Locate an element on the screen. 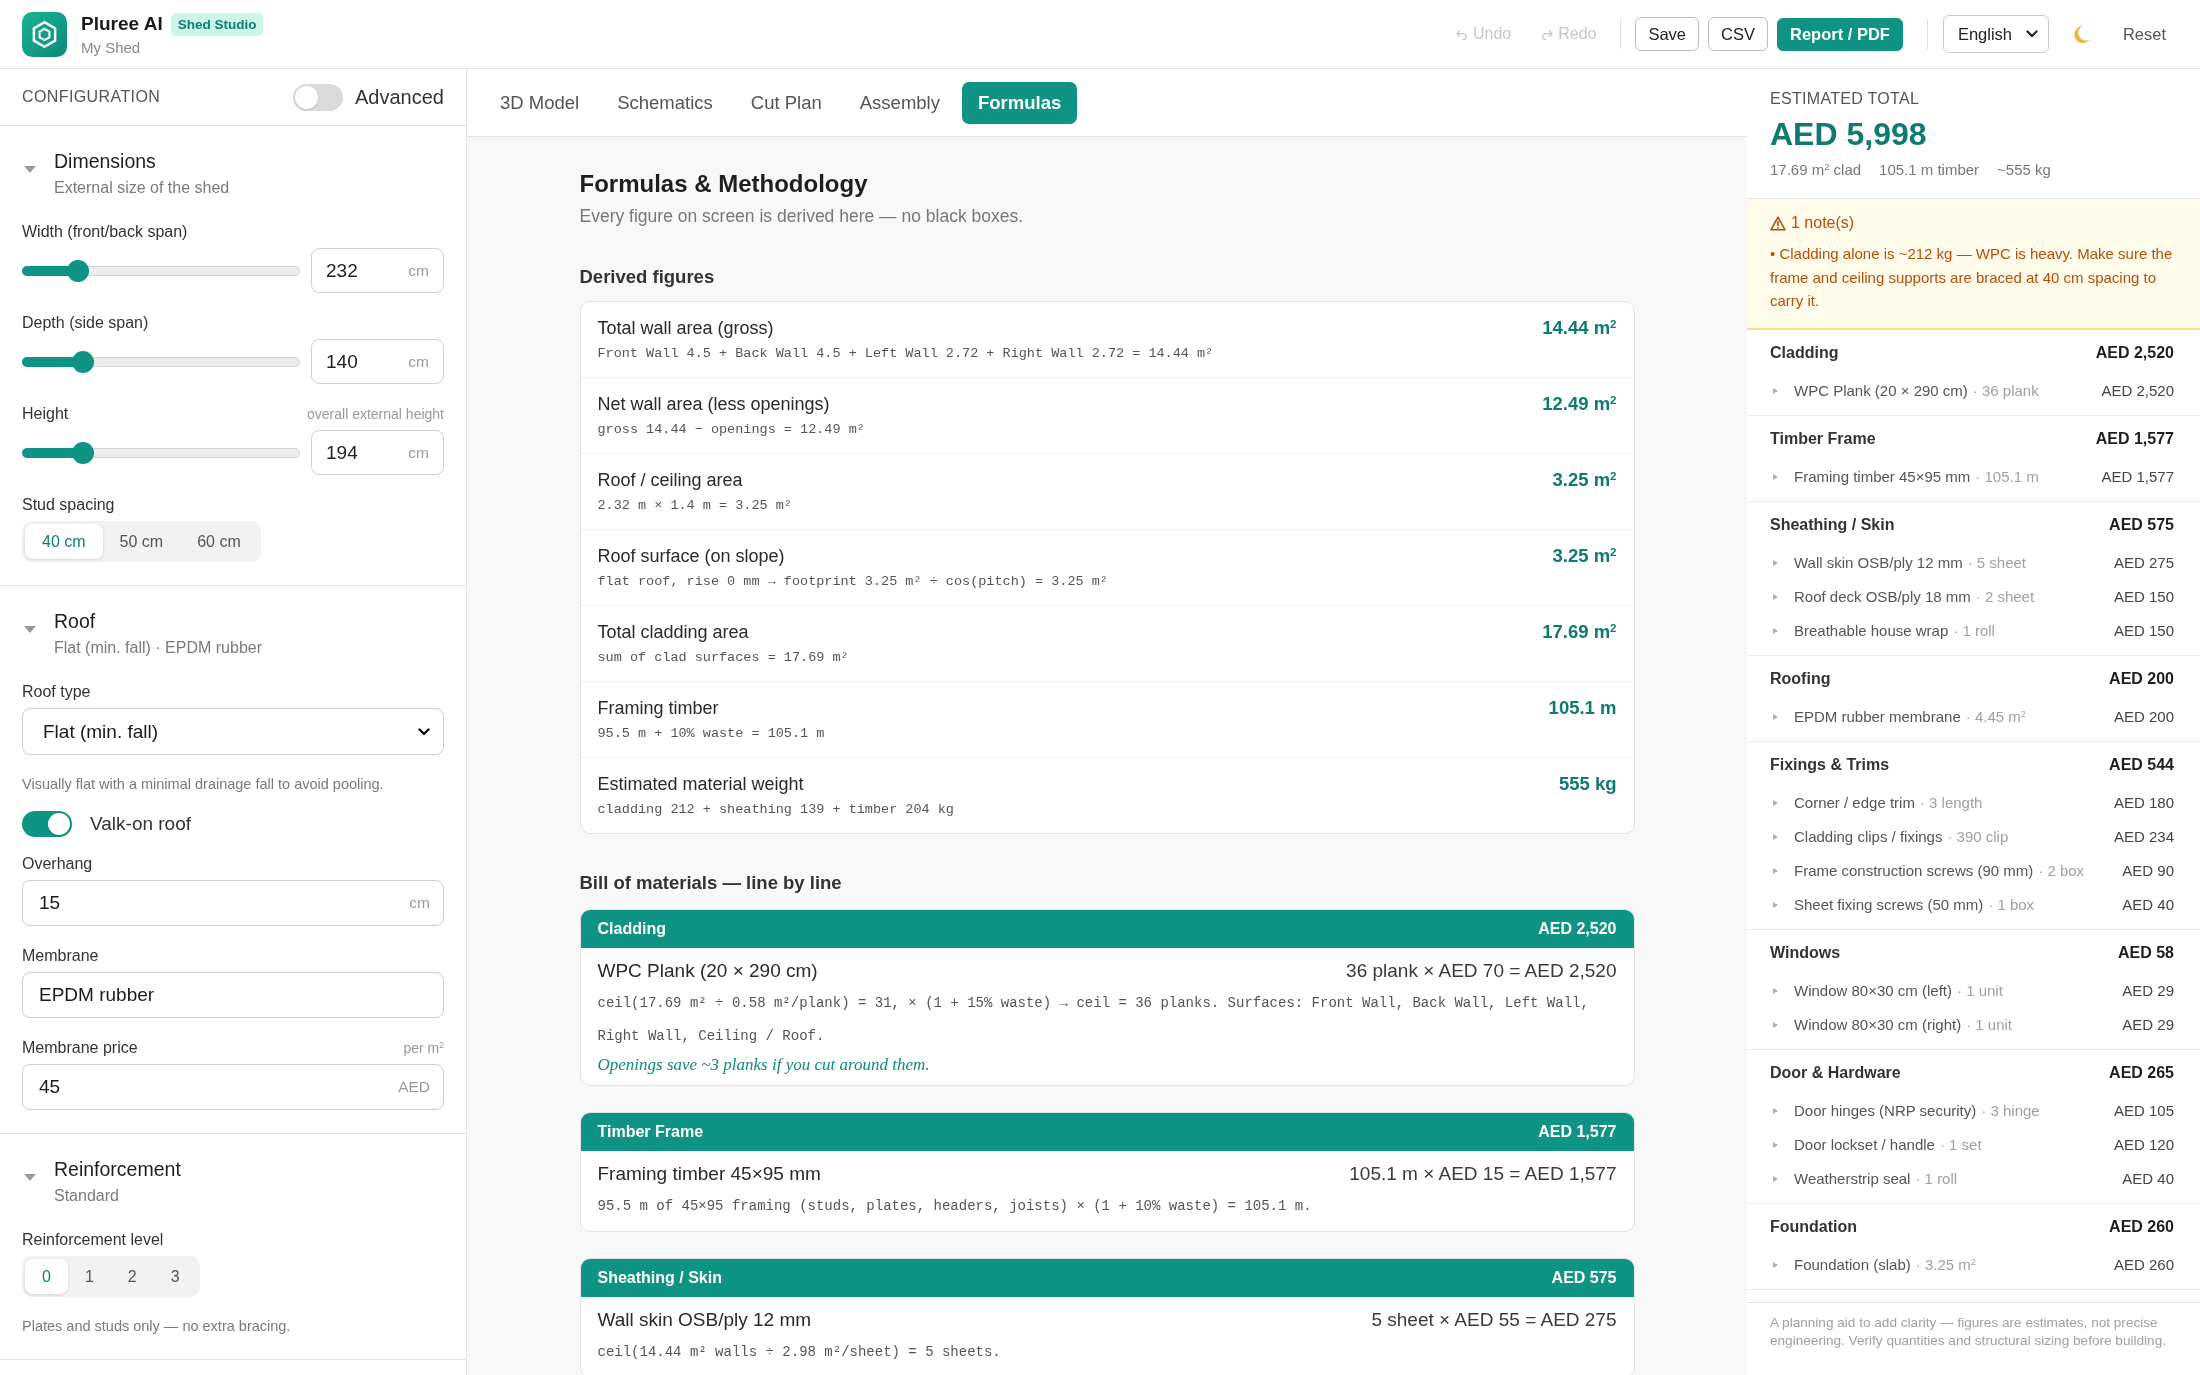 This screenshot has height=1375, width=2200. input-field: 15 cm is located at coordinates (233, 903).